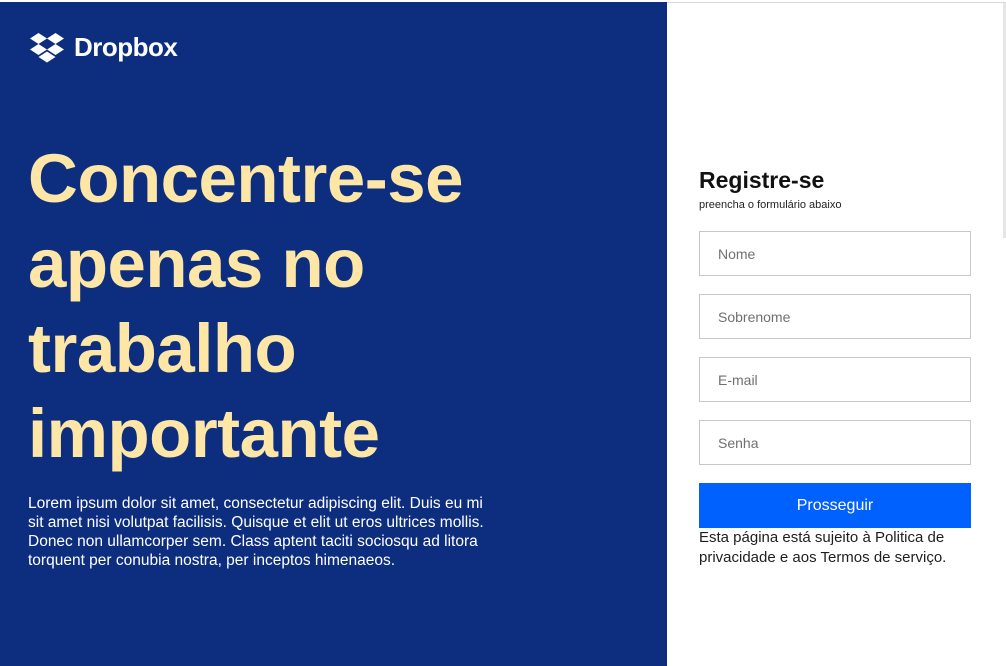 This screenshot has height=666, width=1006. What do you see at coordinates (245, 178) in the screenshot?
I see `headline-line: Concentre-se` at bounding box center [245, 178].